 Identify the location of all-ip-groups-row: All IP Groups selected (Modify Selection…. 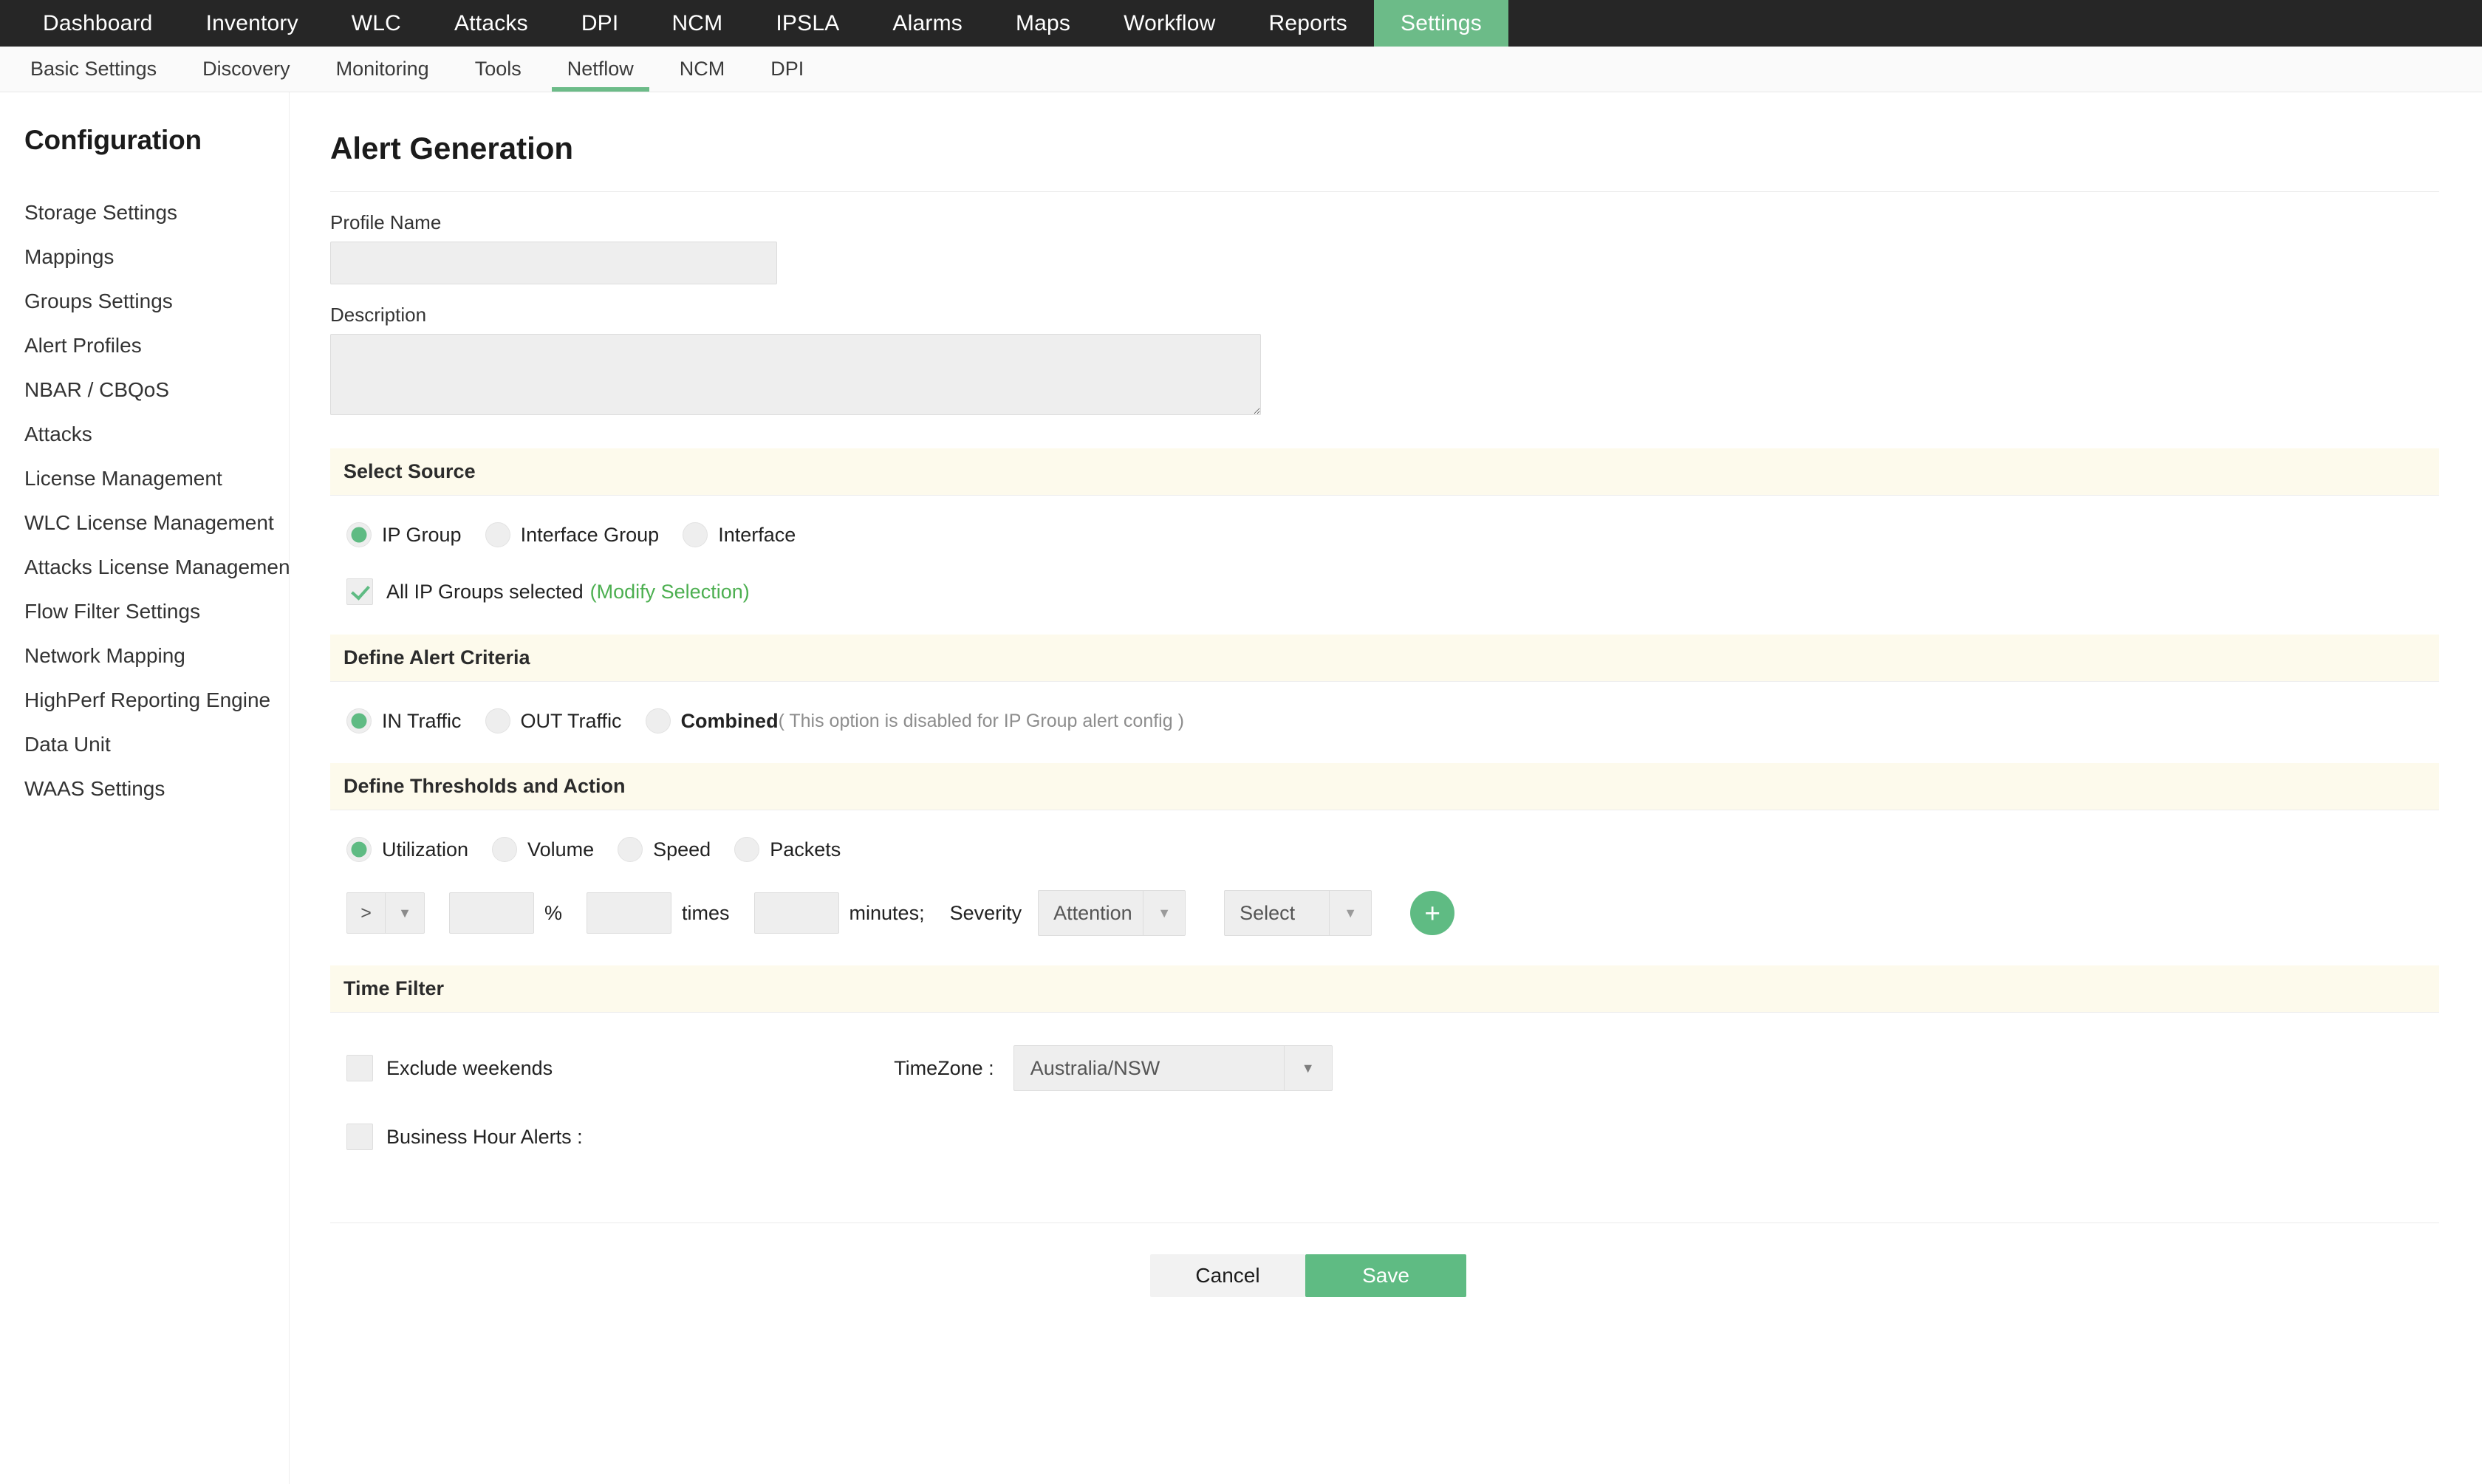
(1414, 592).